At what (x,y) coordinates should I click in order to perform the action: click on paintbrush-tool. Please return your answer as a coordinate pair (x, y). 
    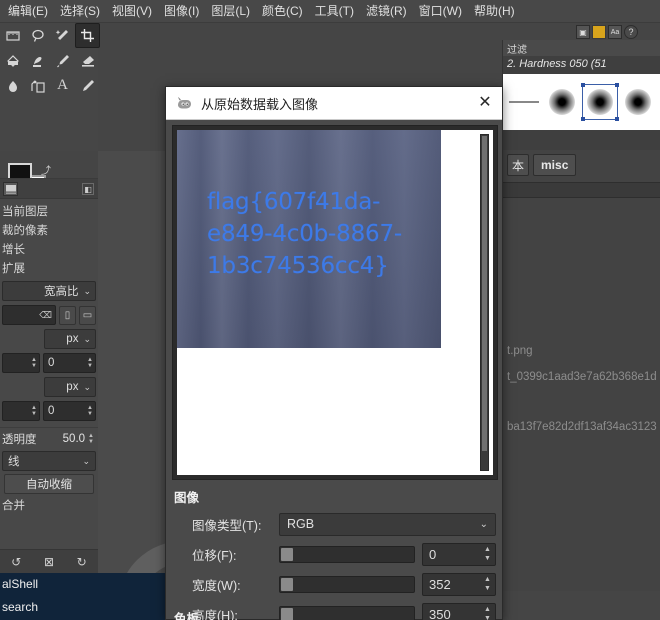
    Looking at the image, I should click on (62, 60).